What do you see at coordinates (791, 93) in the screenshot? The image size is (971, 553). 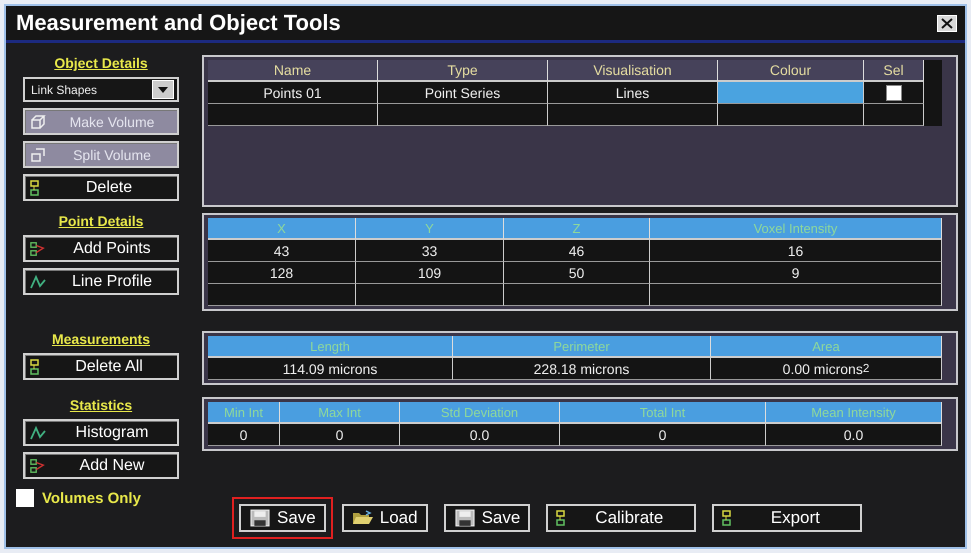 I see `color-swatch` at bounding box center [791, 93].